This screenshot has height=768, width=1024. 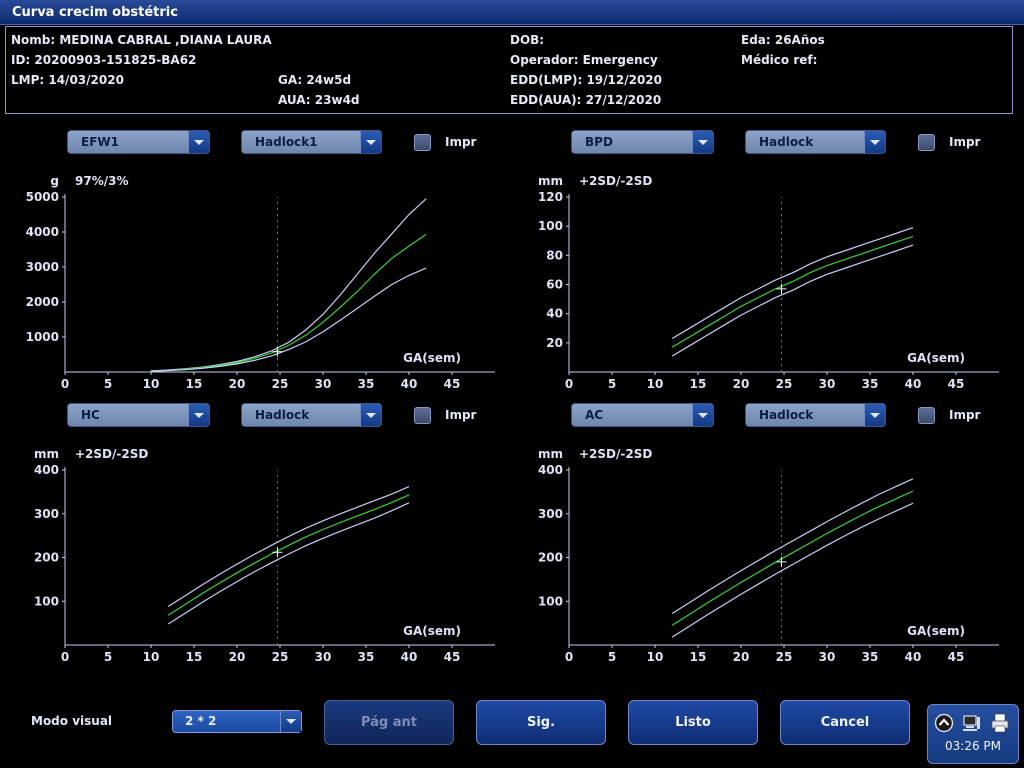 What do you see at coordinates (323, 384) in the screenshot?
I see `chart-1-x-tick-label: 30` at bounding box center [323, 384].